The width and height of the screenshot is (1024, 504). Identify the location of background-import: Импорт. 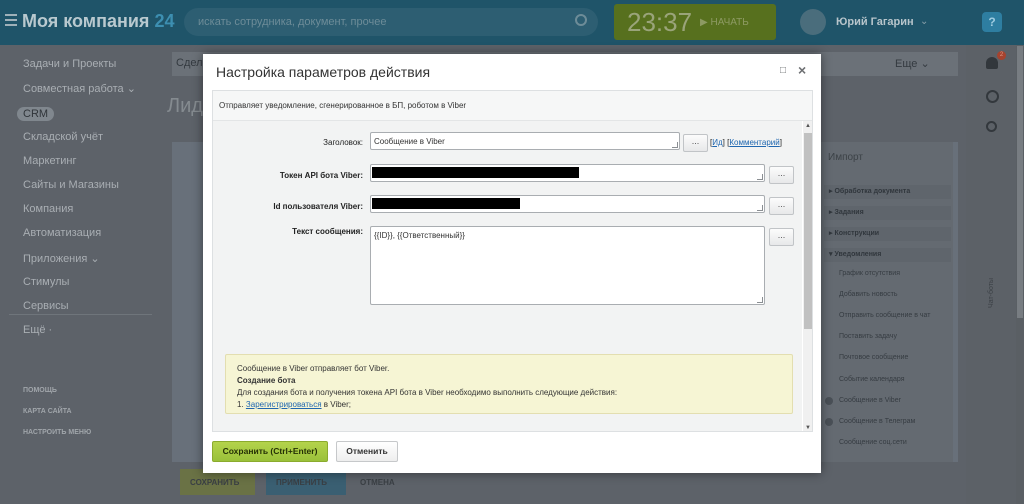
(845, 157).